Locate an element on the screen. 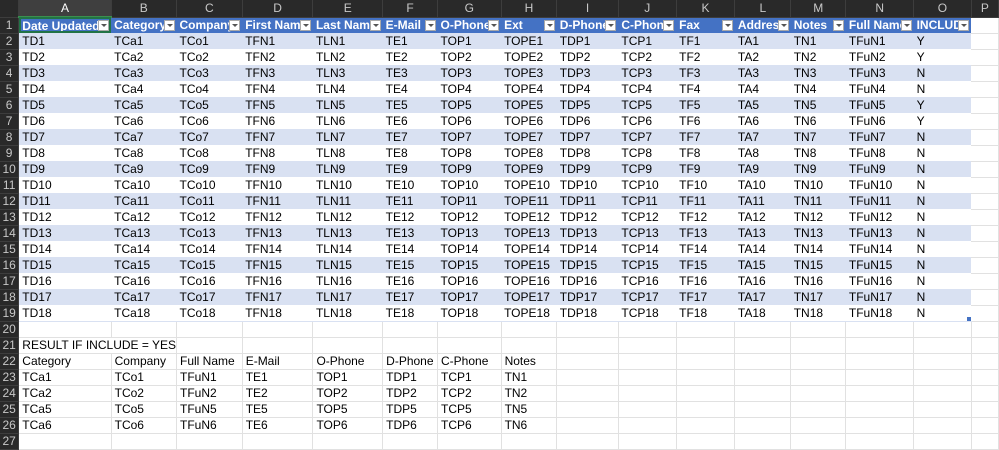 This screenshot has height=450, width=999. table-cell: TA10 is located at coordinates (762, 185).